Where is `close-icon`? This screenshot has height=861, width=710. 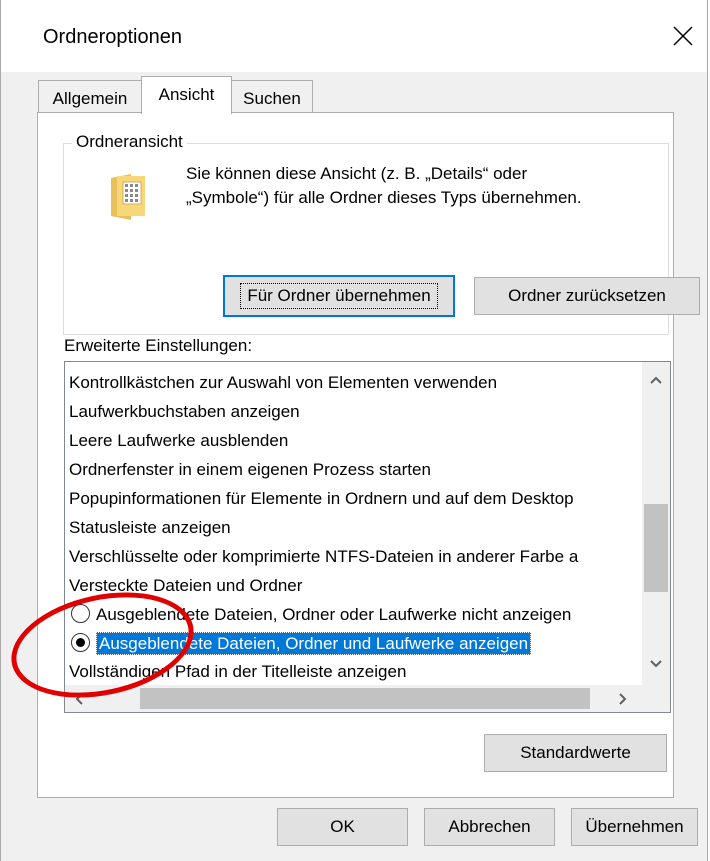 close-icon is located at coordinates (683, 36).